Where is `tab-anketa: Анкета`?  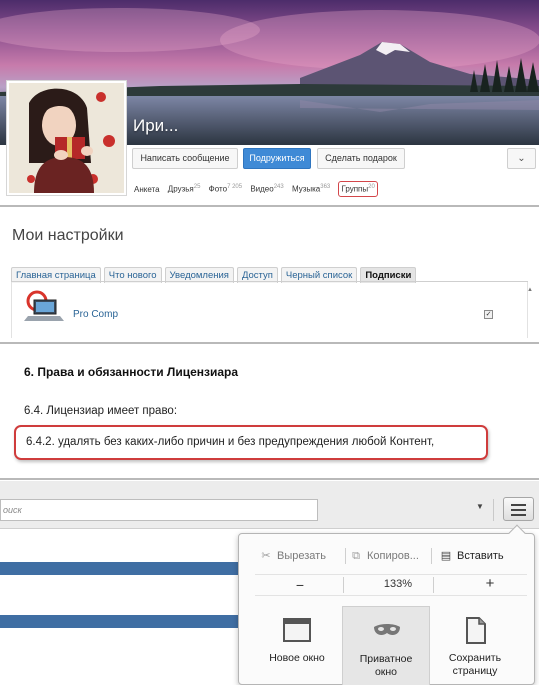 tab-anketa: Анкета is located at coordinates (147, 189).